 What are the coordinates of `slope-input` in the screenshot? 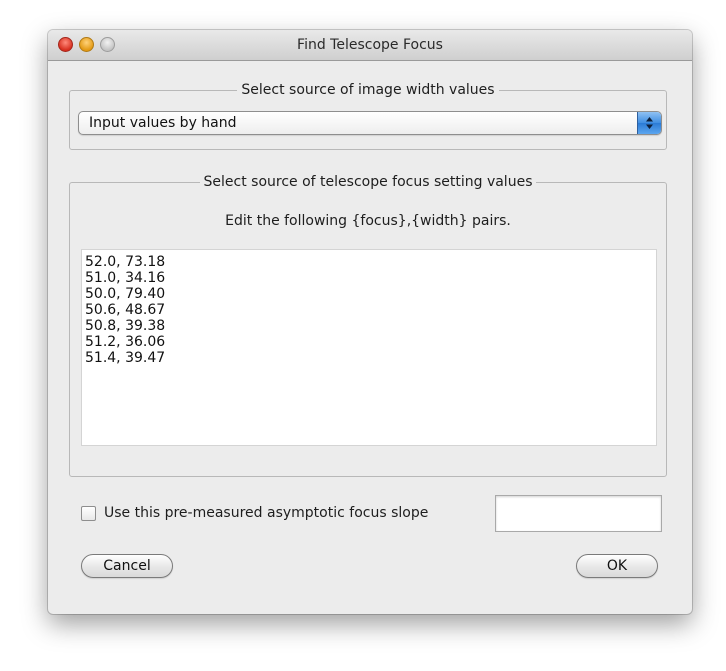 It's located at (578, 513).